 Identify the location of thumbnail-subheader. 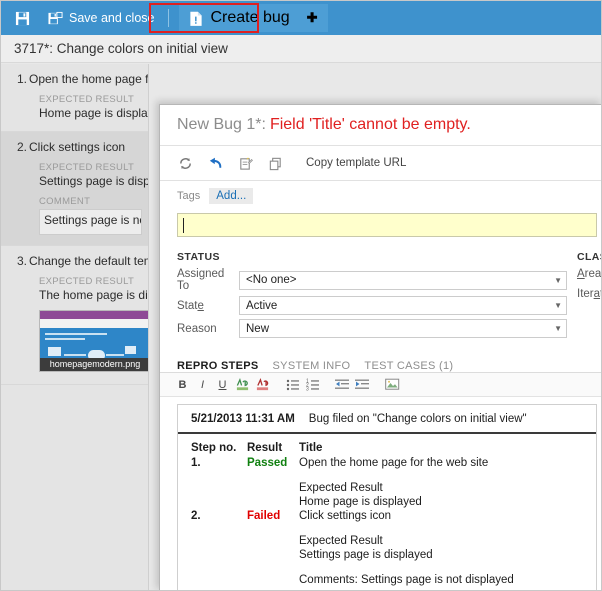
(94, 323).